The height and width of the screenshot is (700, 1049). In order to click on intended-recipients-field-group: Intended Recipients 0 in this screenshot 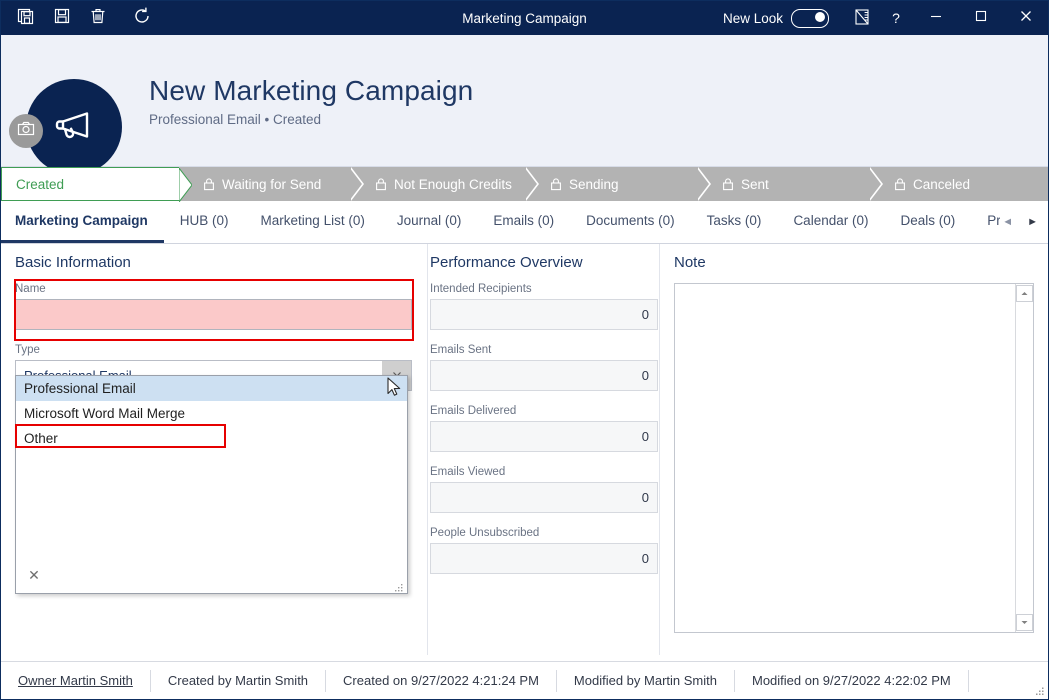, I will do `click(544, 306)`.